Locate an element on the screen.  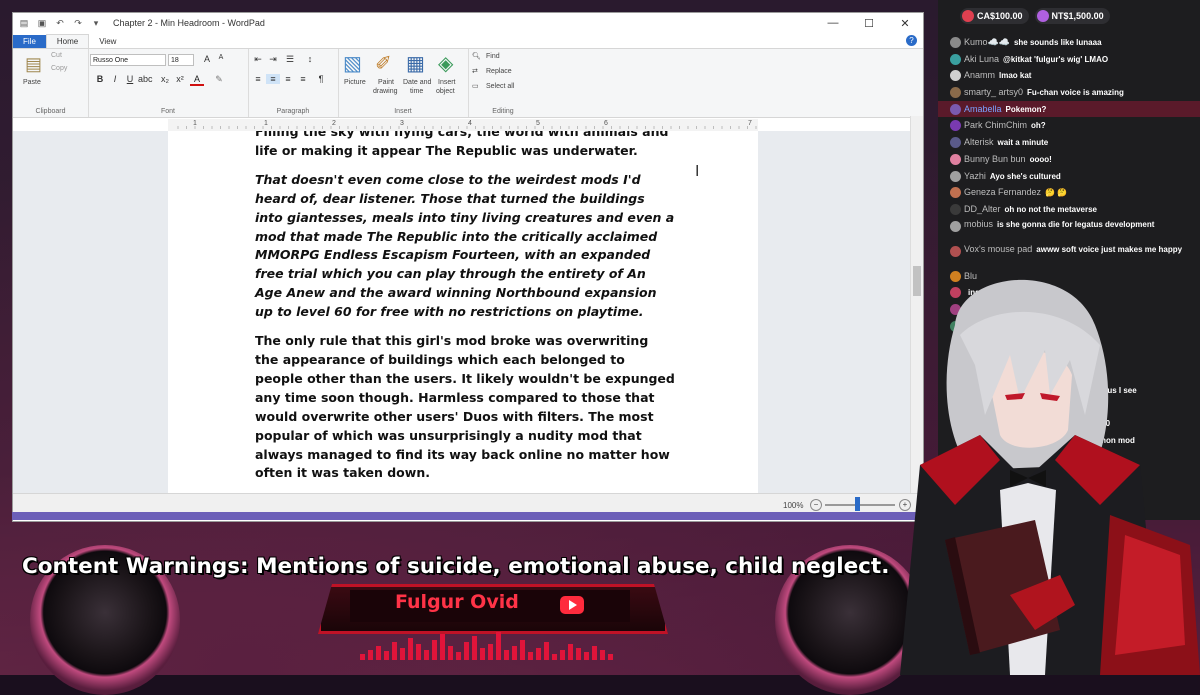
find-button: Find is located at coordinates (493, 56).